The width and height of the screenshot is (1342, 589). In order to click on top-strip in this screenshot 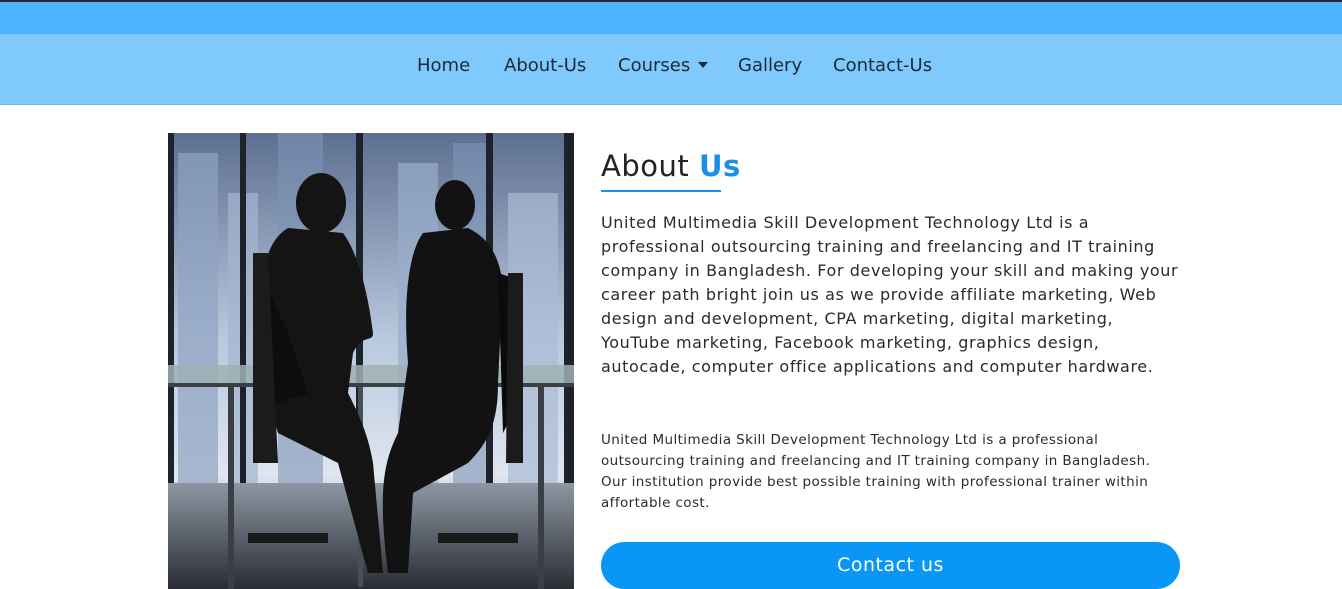, I will do `click(671, 17)`.